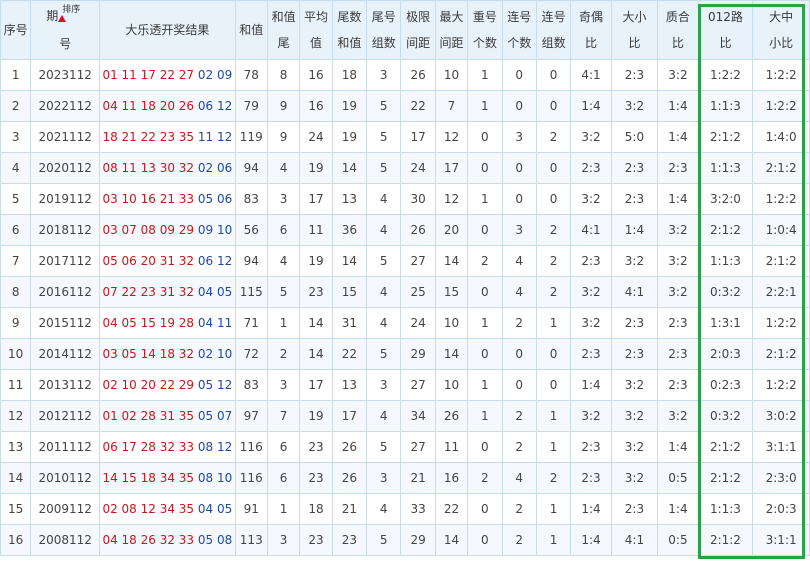 Image resolution: width=810 pixels, height=561 pixels. What do you see at coordinates (634, 43) in the screenshot?
I see `header-text: 比` at bounding box center [634, 43].